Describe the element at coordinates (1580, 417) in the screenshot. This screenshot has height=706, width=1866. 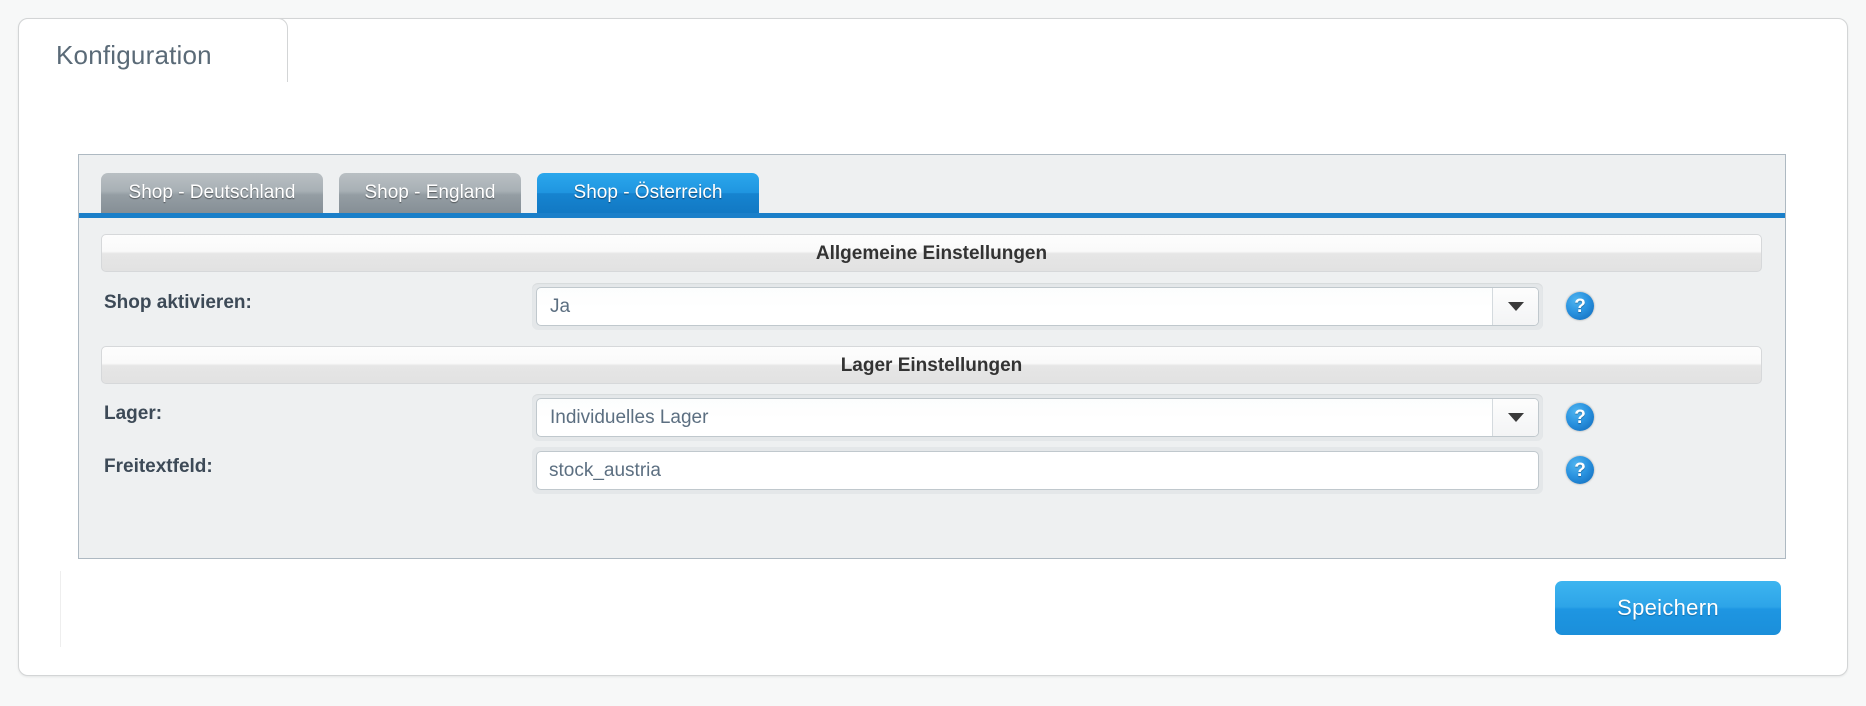
I see `help-icon-lager: ?` at that location.